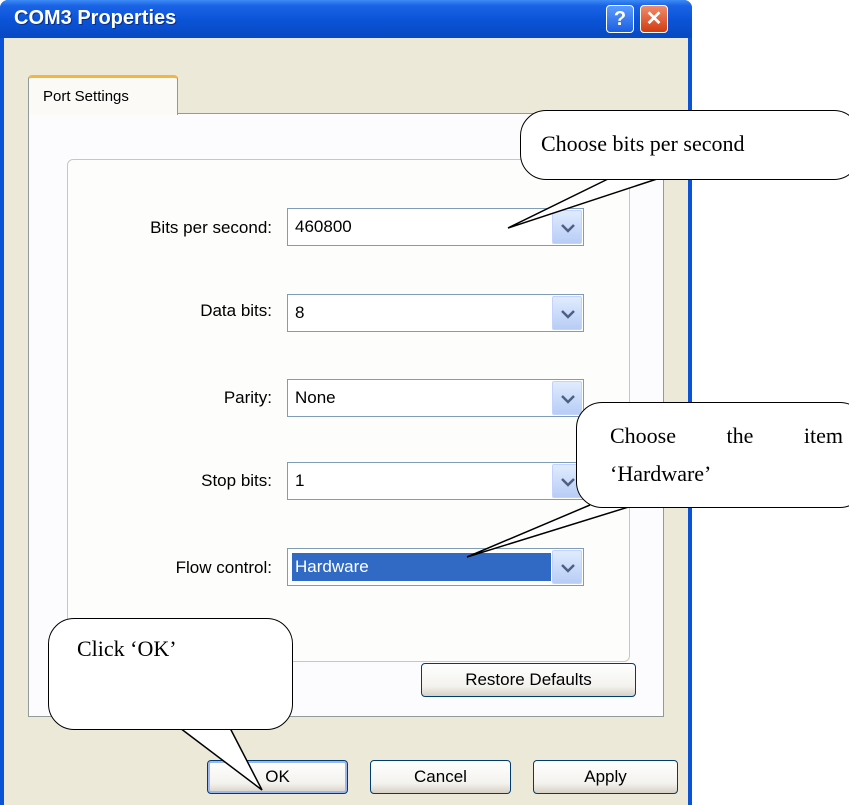 The width and height of the screenshot is (849, 805). Describe the element at coordinates (740, 435) in the screenshot. I see `callout-hardware-text-word2: the` at that location.